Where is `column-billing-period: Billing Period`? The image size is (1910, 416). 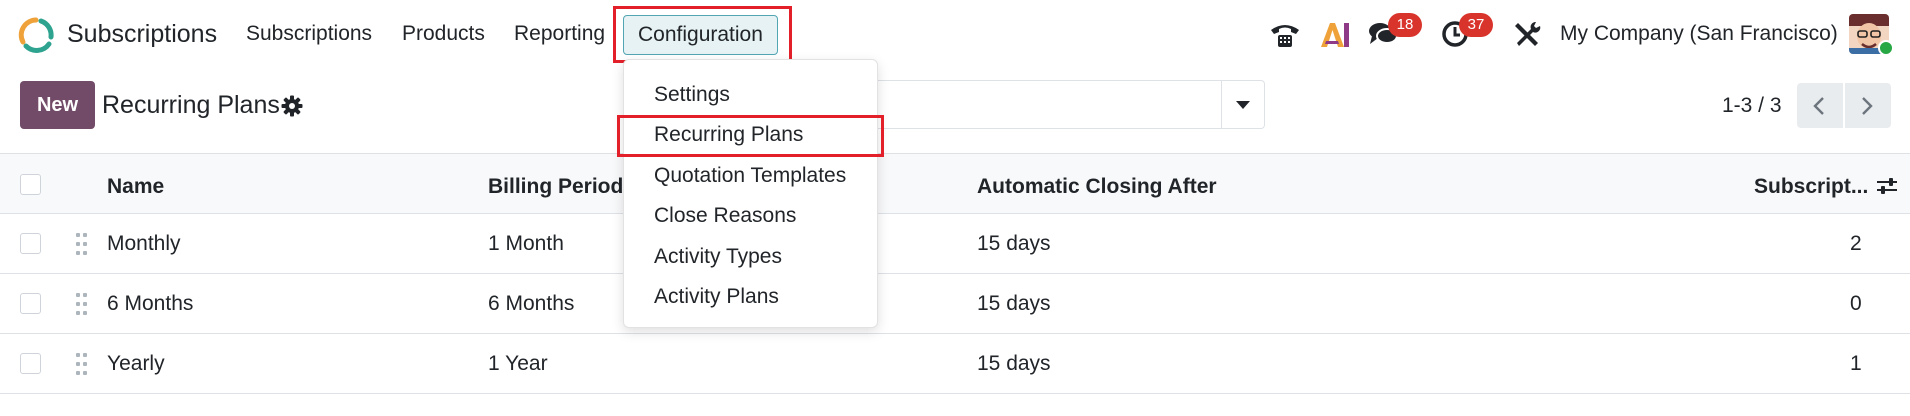 column-billing-period: Billing Period is located at coordinates (555, 187).